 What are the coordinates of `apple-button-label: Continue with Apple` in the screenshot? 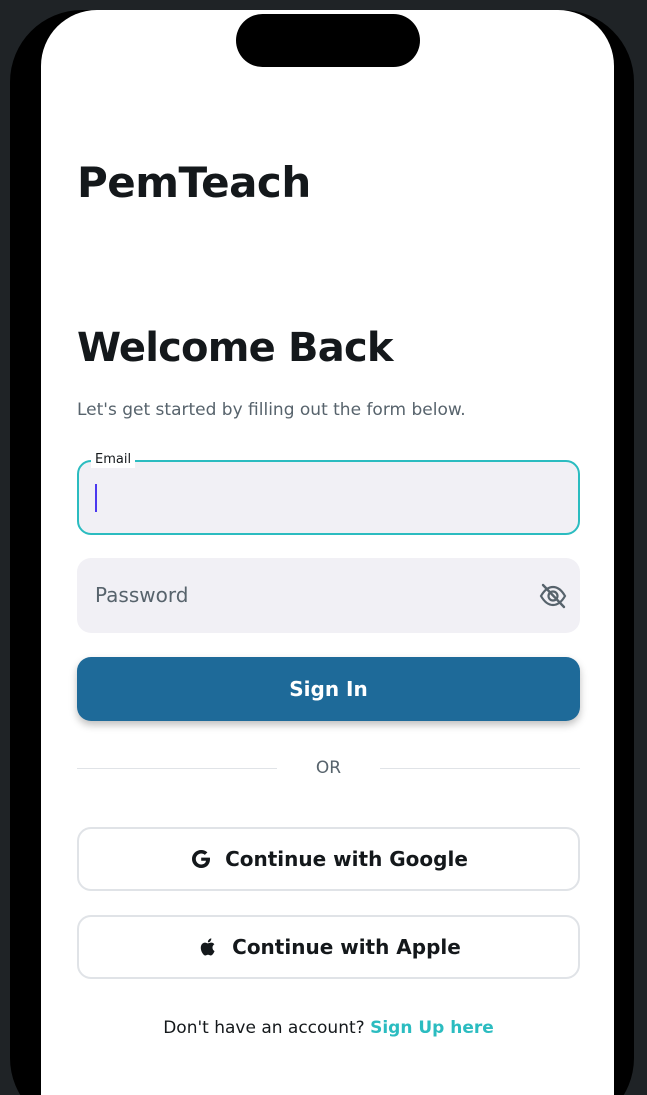 It's located at (346, 947).